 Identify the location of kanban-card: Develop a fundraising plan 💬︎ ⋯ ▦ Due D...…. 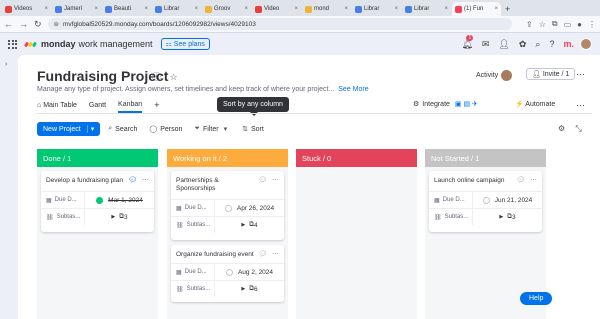
(97, 201).